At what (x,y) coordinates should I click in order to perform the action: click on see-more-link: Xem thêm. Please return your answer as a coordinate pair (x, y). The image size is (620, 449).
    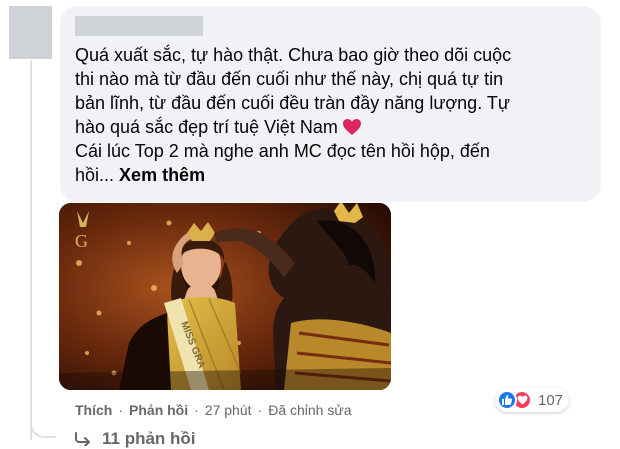
    Looking at the image, I should click on (162, 175).